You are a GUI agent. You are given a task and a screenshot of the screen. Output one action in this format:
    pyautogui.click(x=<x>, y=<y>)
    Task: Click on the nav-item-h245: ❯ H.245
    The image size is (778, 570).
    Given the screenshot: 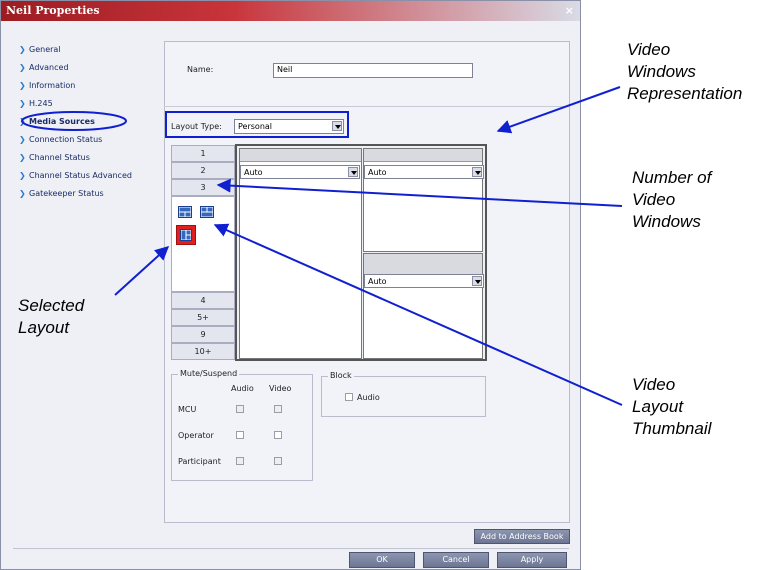 What is the action you would take?
    pyautogui.click(x=75, y=108)
    